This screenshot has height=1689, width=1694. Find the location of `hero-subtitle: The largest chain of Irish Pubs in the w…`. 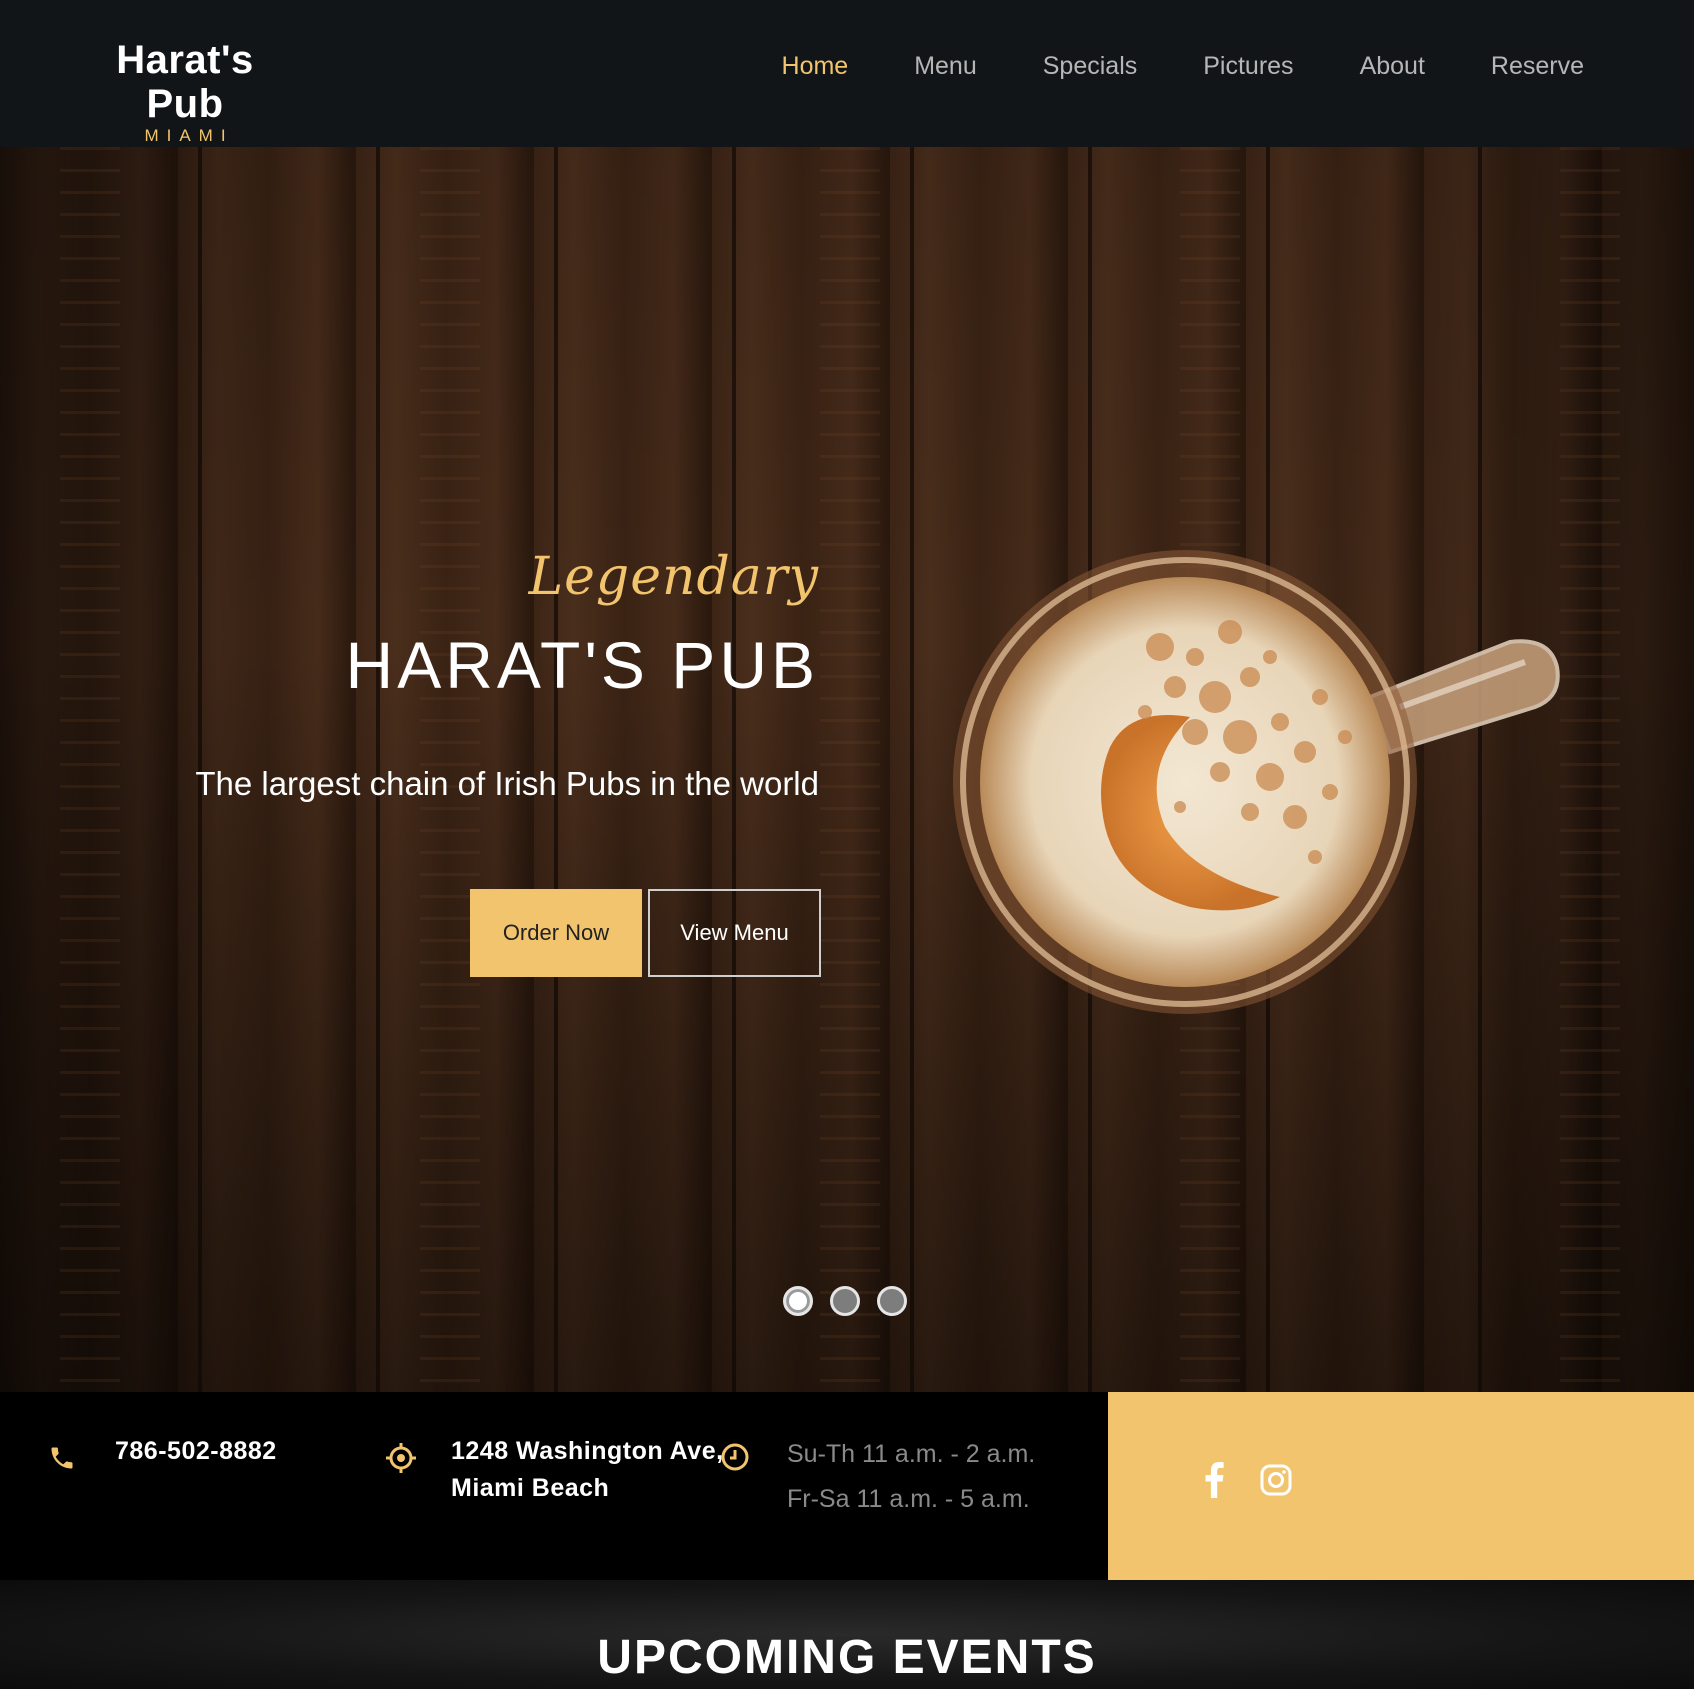

hero-subtitle: The largest chain of Irish Pubs in the w… is located at coordinates (507, 783).